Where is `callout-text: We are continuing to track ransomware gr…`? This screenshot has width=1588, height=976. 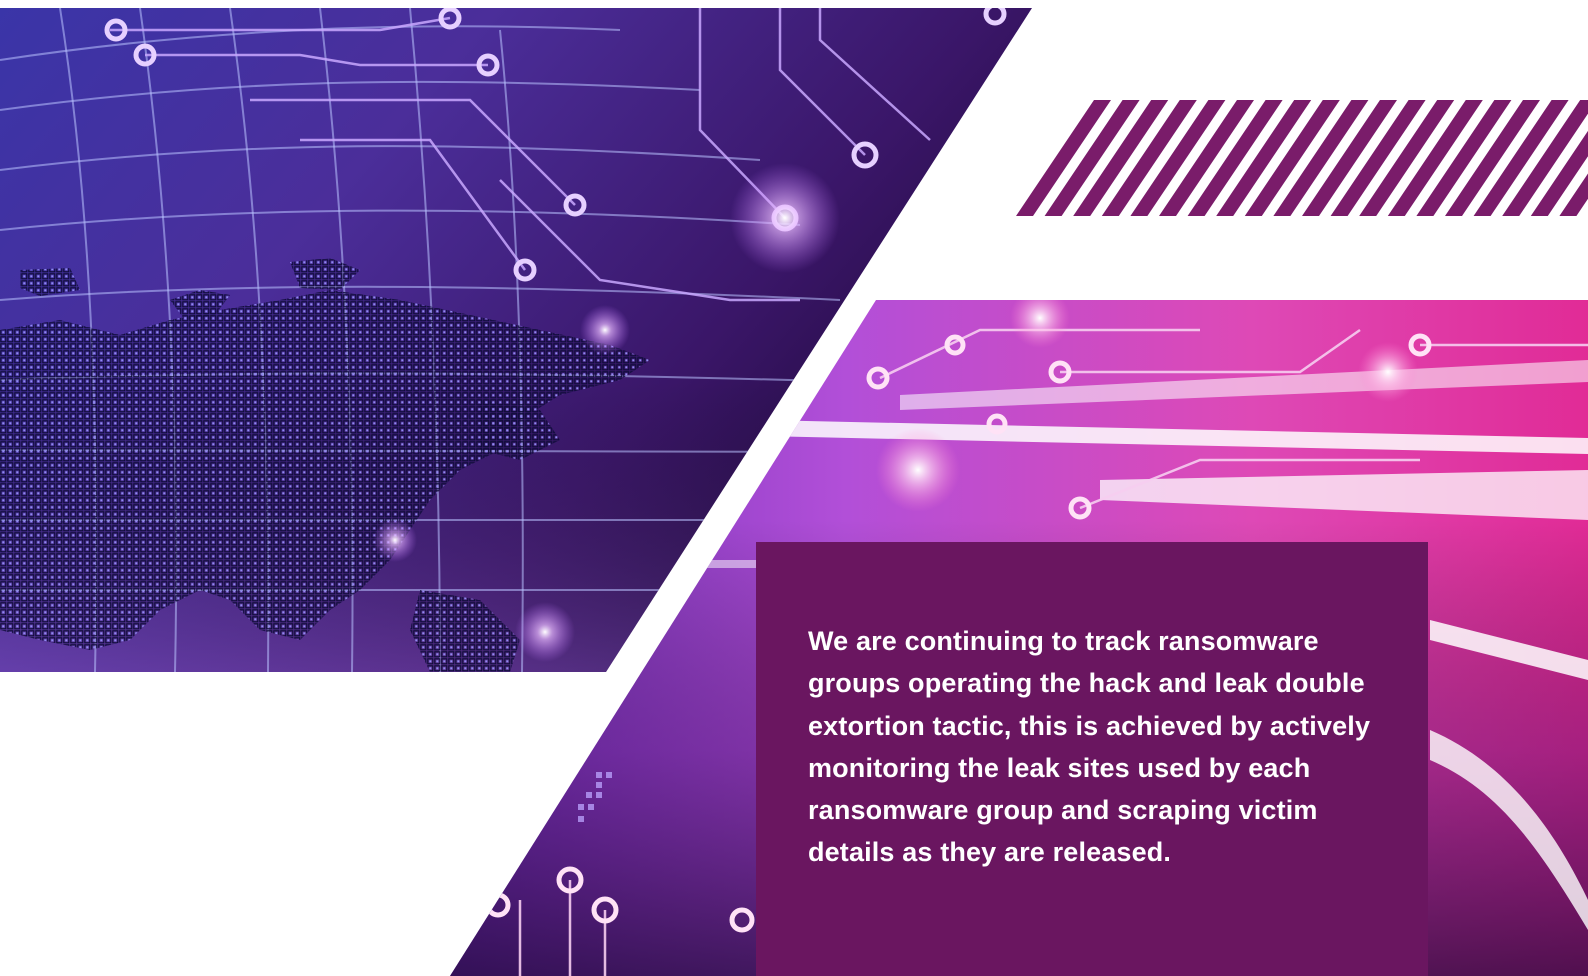 callout-text: We are continuing to track ransomware gr… is located at coordinates (1089, 747).